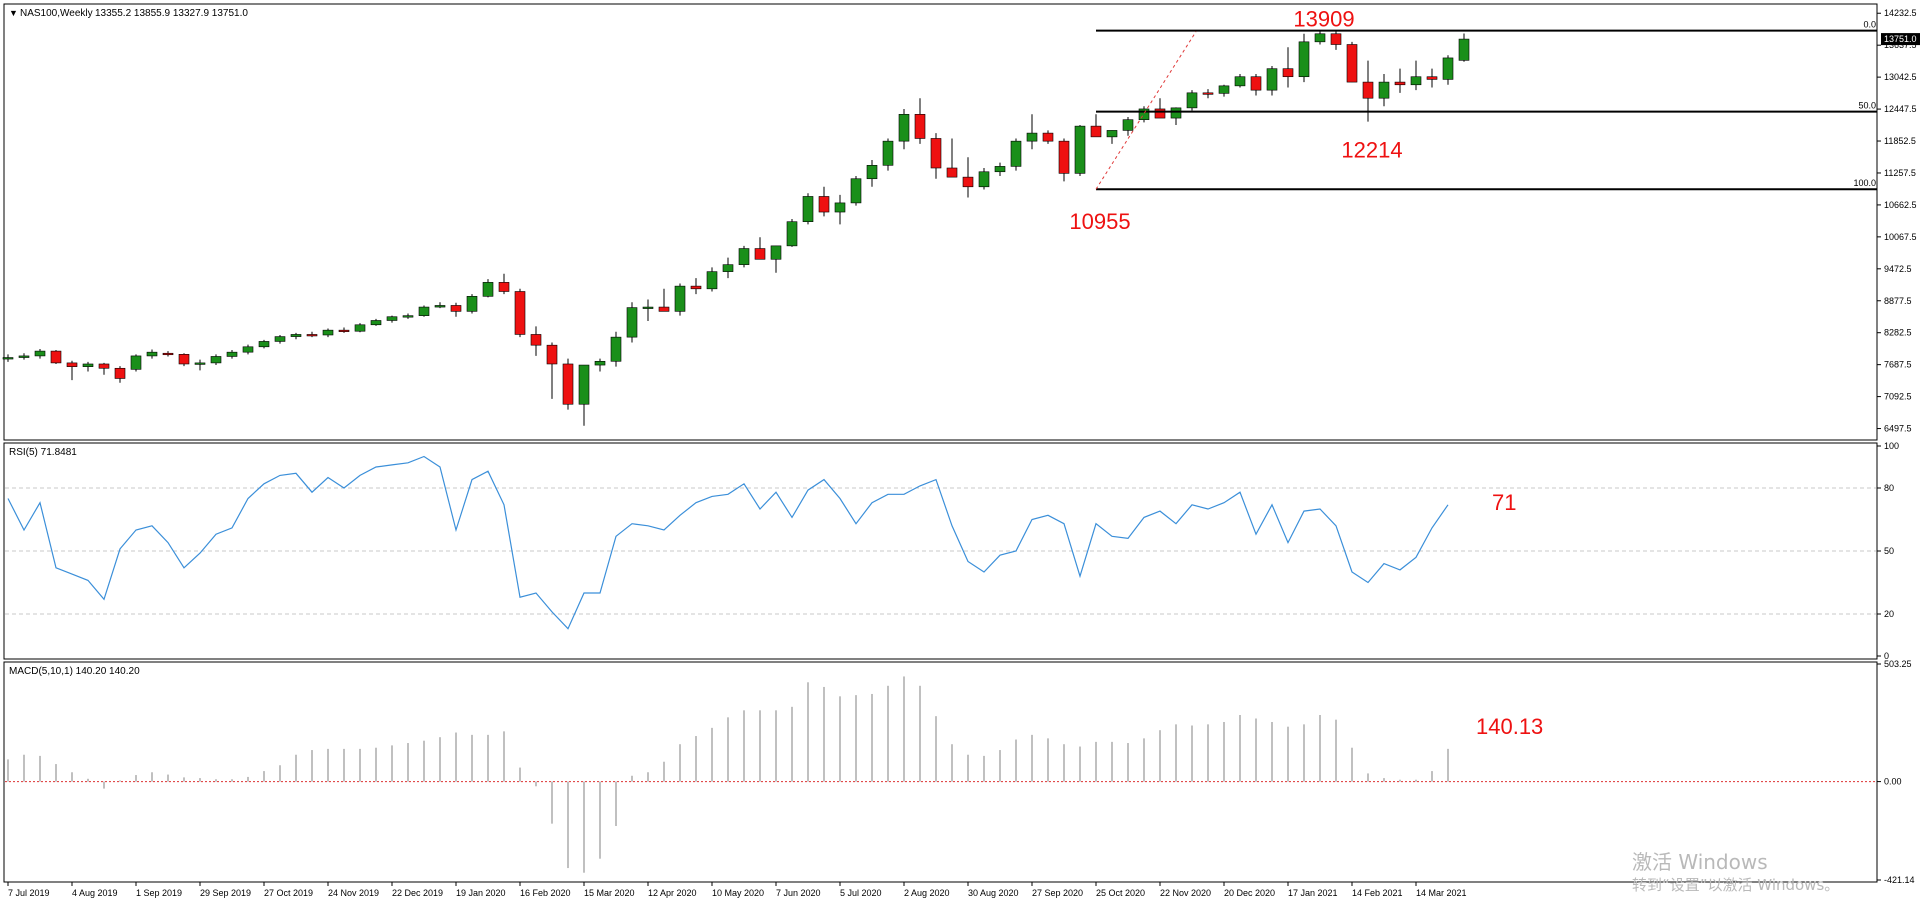  I want to click on macd-y-tick-label: 0.00, so click(1893, 782).